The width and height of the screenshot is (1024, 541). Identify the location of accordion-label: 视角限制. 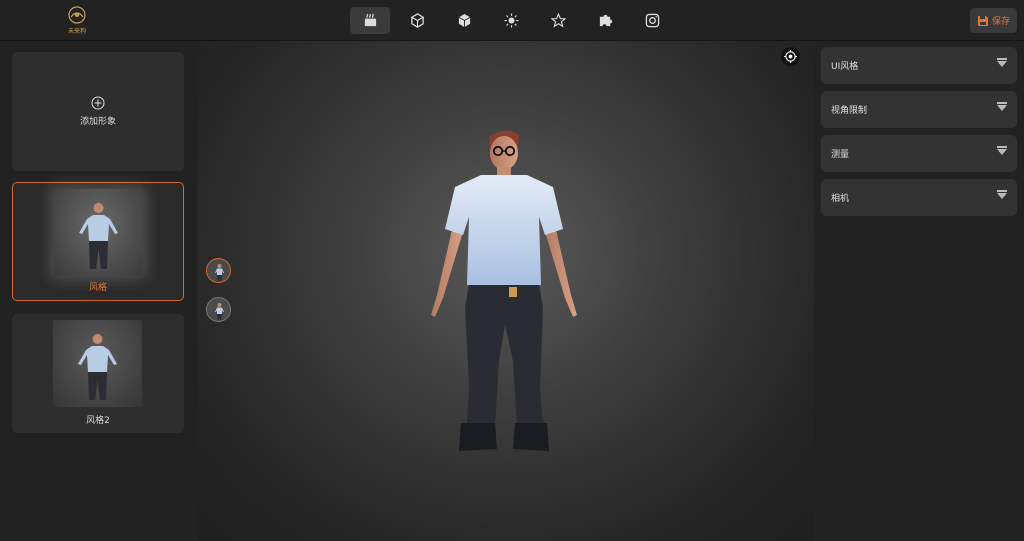
(849, 111).